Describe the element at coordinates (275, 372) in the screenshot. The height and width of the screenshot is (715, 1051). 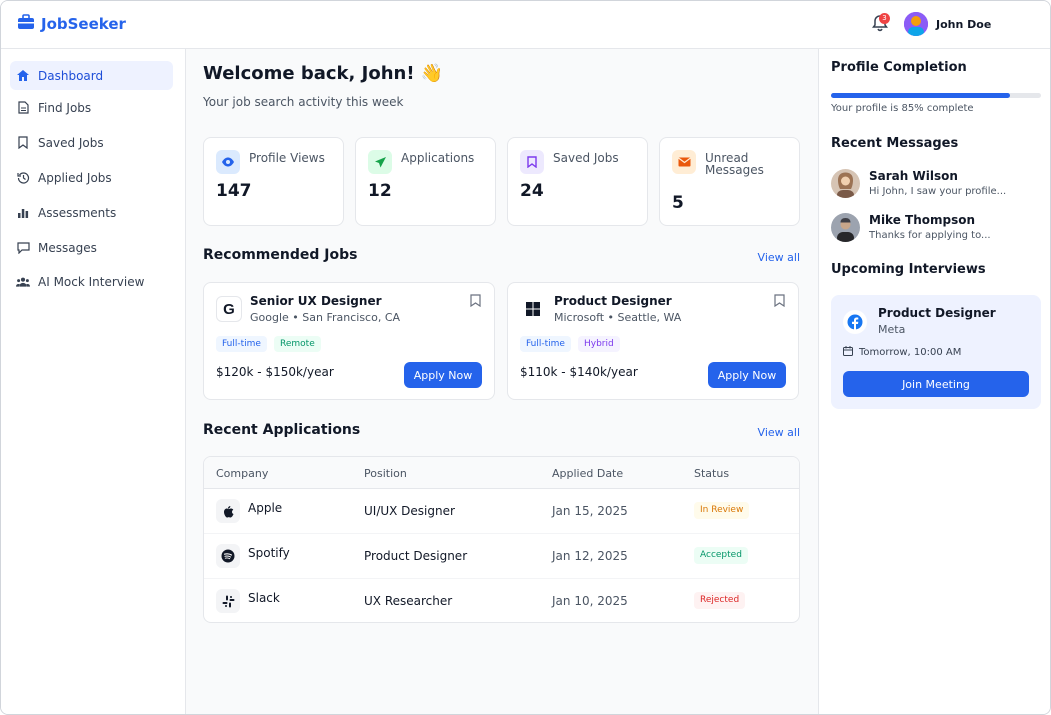
I see `job-salary: $120k - $150k/year` at that location.